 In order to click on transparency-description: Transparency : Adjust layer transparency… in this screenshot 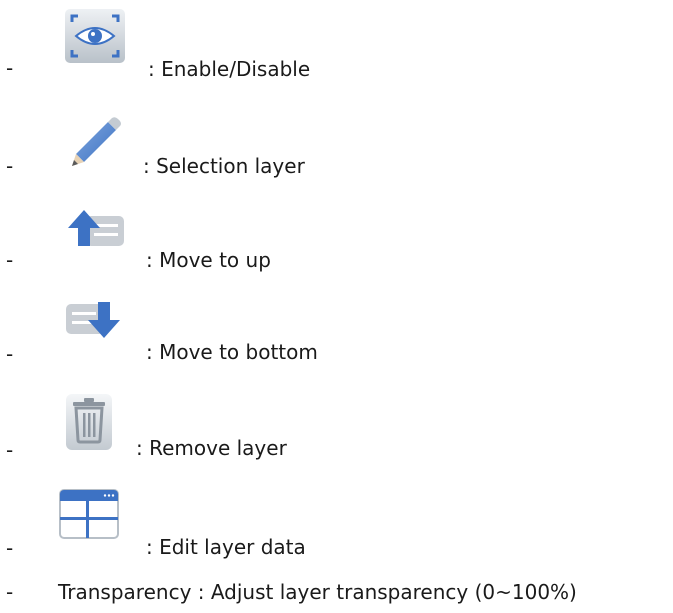, I will do `click(317, 592)`.